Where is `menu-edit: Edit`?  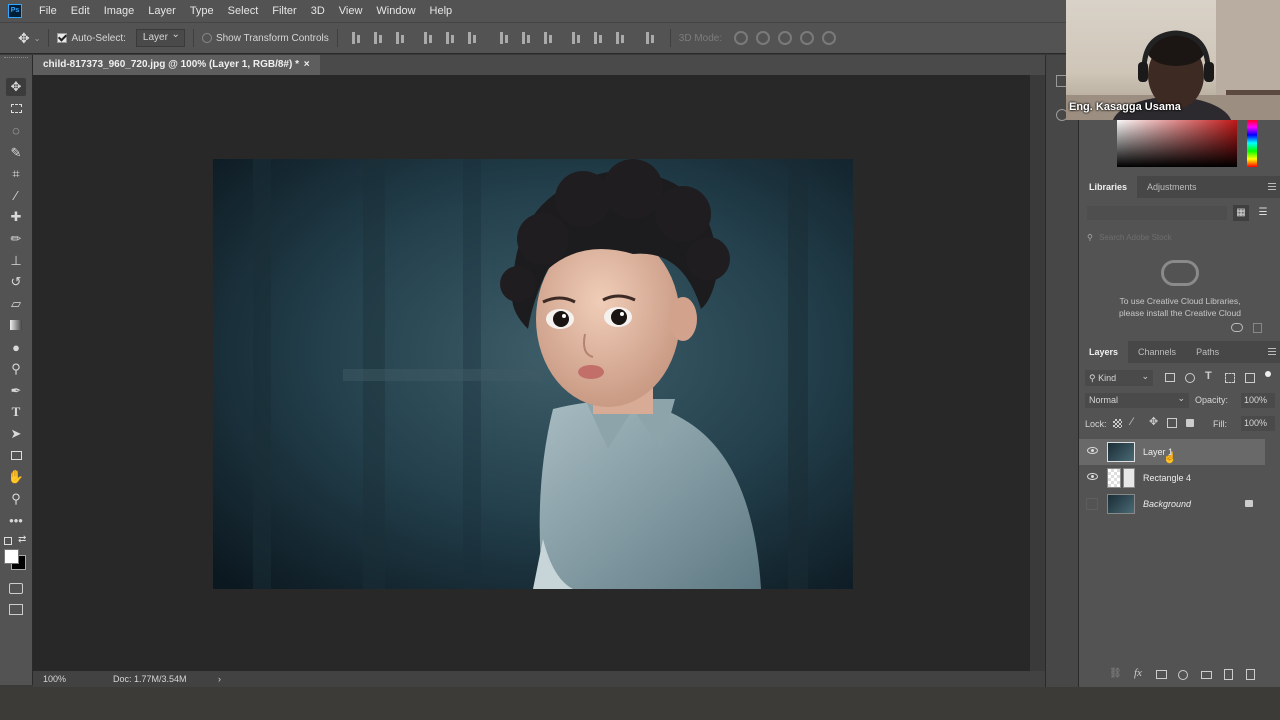
menu-edit: Edit is located at coordinates (80, 11).